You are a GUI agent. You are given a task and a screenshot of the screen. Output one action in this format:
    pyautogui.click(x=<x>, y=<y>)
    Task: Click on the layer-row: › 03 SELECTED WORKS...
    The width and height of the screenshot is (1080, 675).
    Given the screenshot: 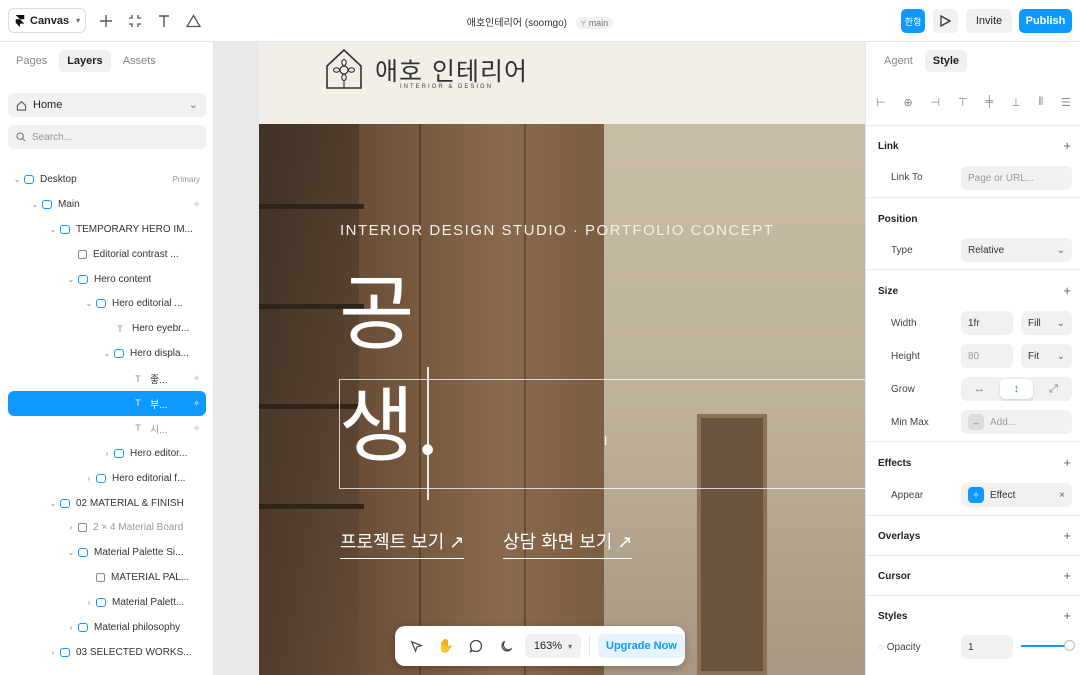 What is the action you would take?
    pyautogui.click(x=107, y=652)
    